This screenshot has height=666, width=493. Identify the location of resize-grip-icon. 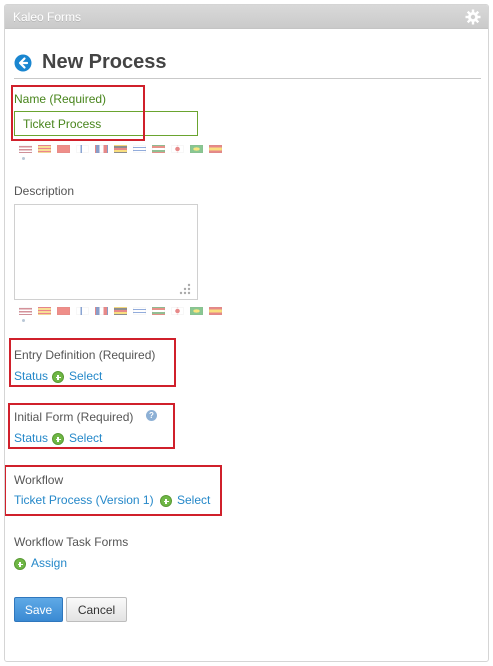
(185, 289).